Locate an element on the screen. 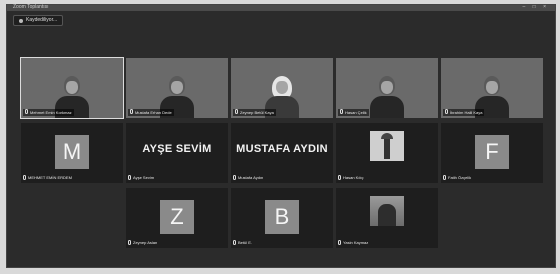 This screenshot has width=560, height=274. participant-name: Mustafa Aydın is located at coordinates (251, 177).